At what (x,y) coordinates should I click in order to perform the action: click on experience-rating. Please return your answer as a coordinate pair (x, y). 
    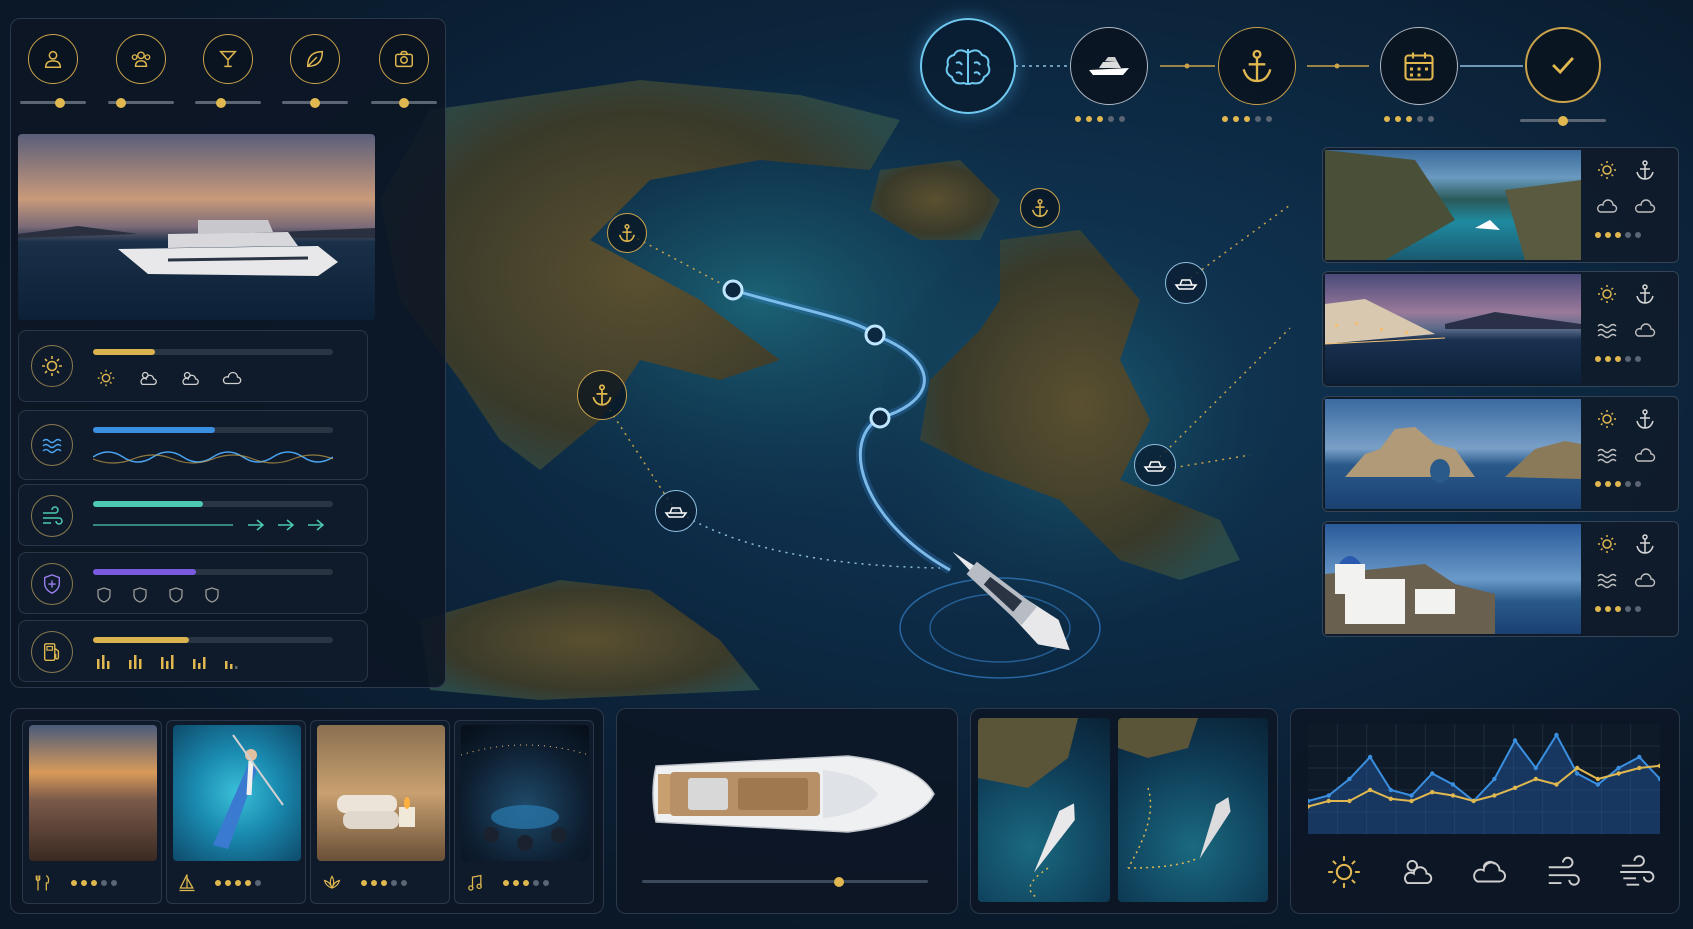
    Looking at the image, I should click on (526, 883).